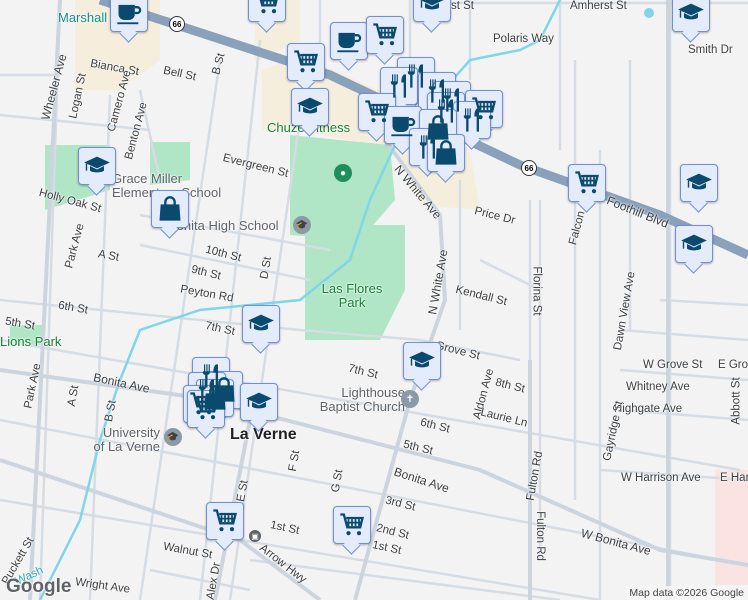  Describe the element at coordinates (343, 173) in the screenshot. I see `place-pin-icon: ●` at that location.